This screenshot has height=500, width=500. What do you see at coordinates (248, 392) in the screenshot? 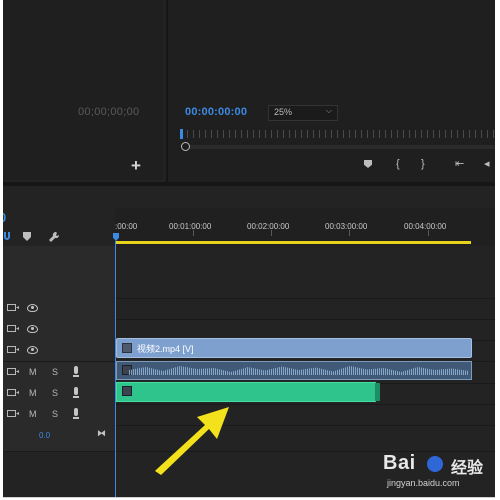
I see `audio-clip-selected` at bounding box center [248, 392].